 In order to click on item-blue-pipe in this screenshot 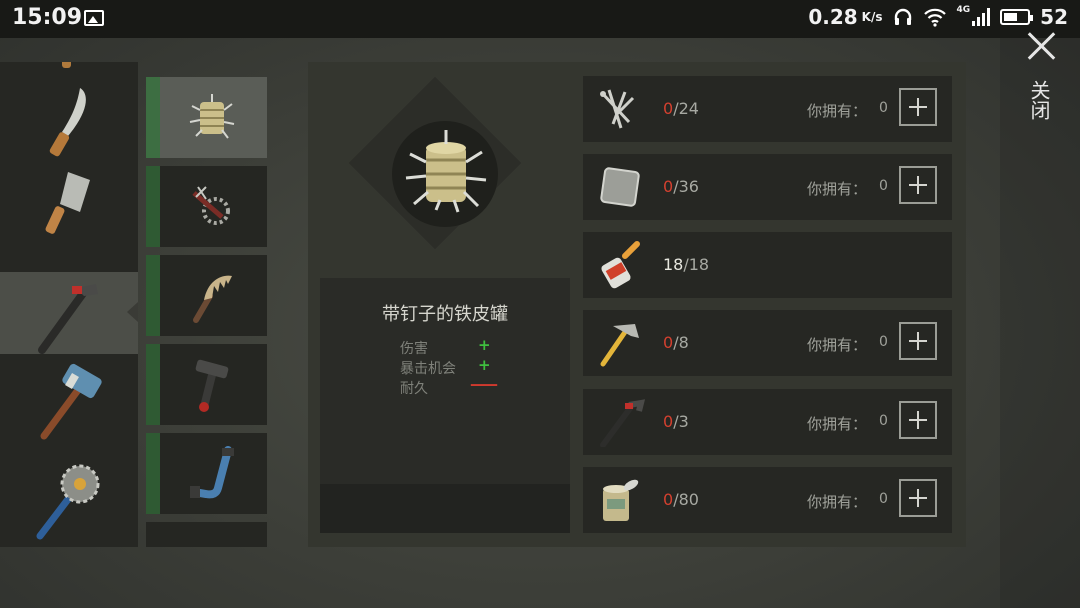, I will do `click(206, 473)`.